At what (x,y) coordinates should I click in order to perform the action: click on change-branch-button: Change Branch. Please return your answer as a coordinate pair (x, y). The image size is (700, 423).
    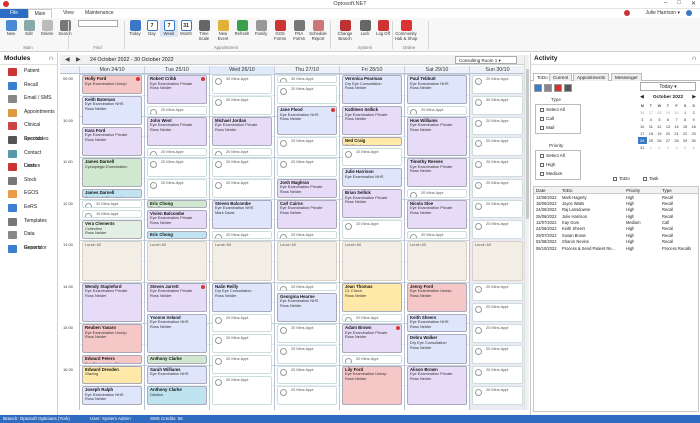
    Looking at the image, I should click on (345, 30).